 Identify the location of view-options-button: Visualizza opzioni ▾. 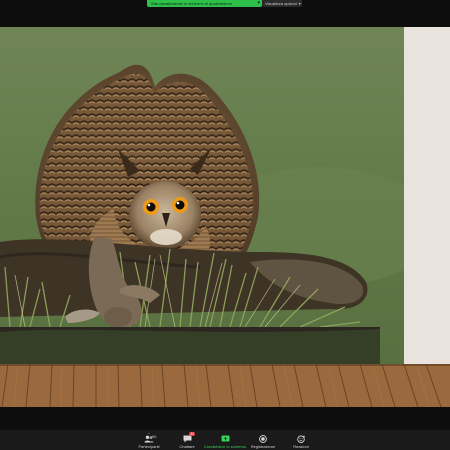
(282, 3).